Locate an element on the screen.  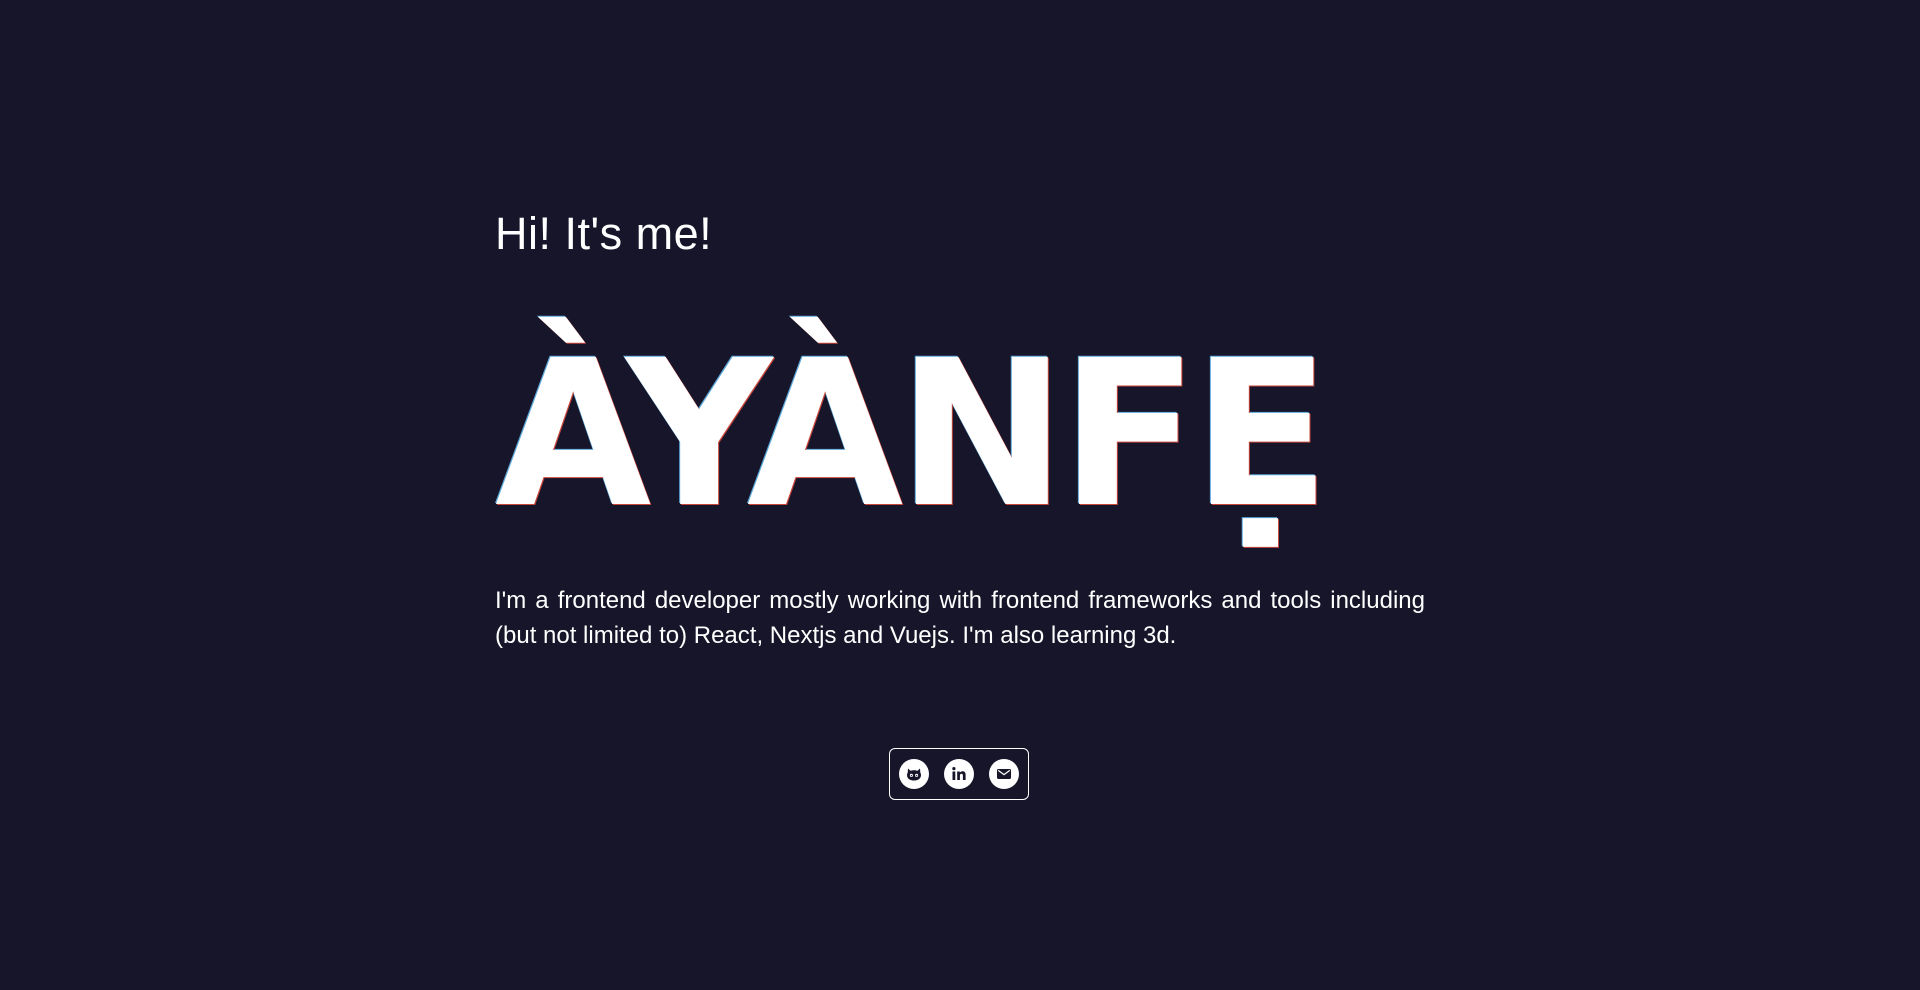
linkedin-link is located at coordinates (959, 774).